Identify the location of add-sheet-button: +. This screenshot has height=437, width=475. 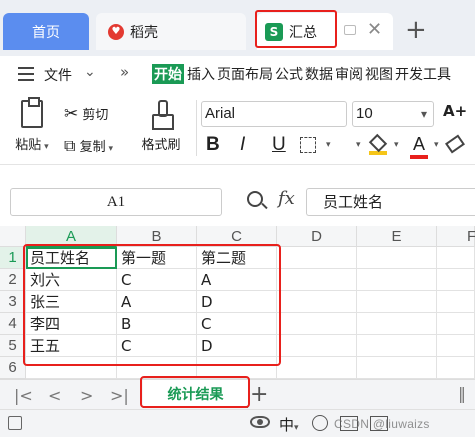
(259, 394).